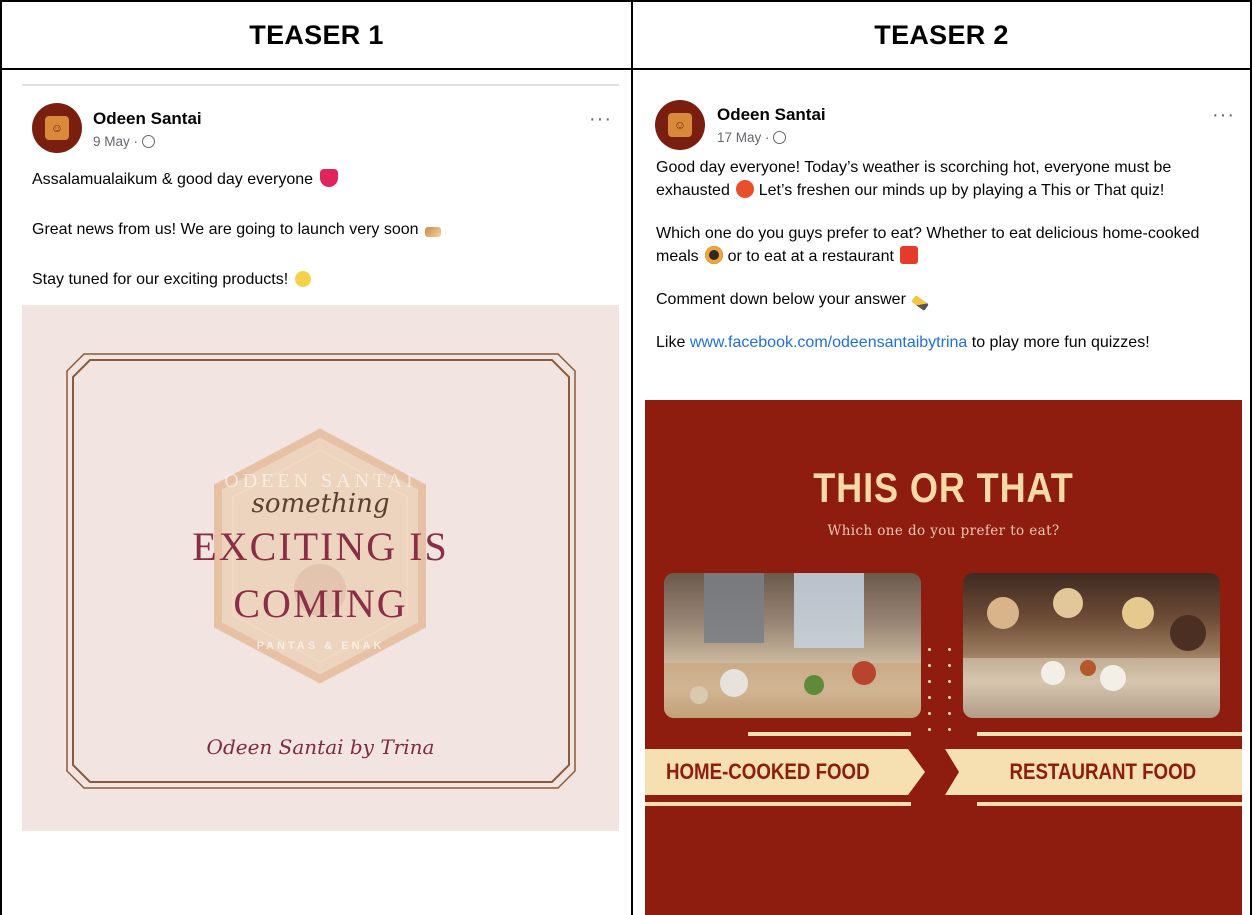 The width and height of the screenshot is (1253, 915). I want to click on option-restaurant-food: RESTAURANT FOOD, so click(1102, 772).